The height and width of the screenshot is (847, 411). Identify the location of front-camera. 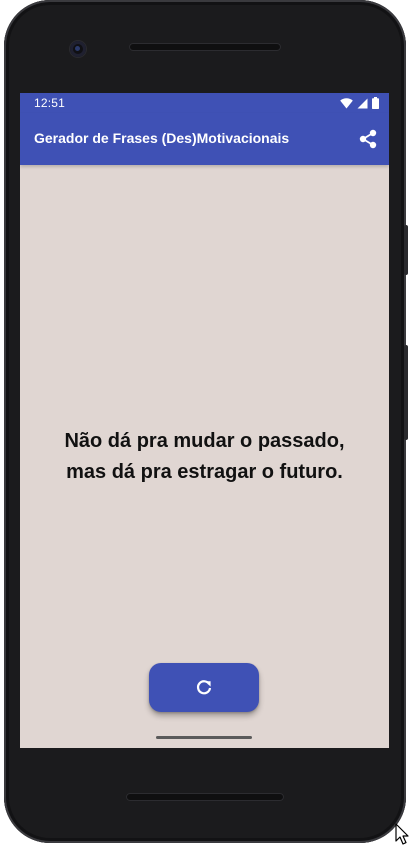
(78, 49).